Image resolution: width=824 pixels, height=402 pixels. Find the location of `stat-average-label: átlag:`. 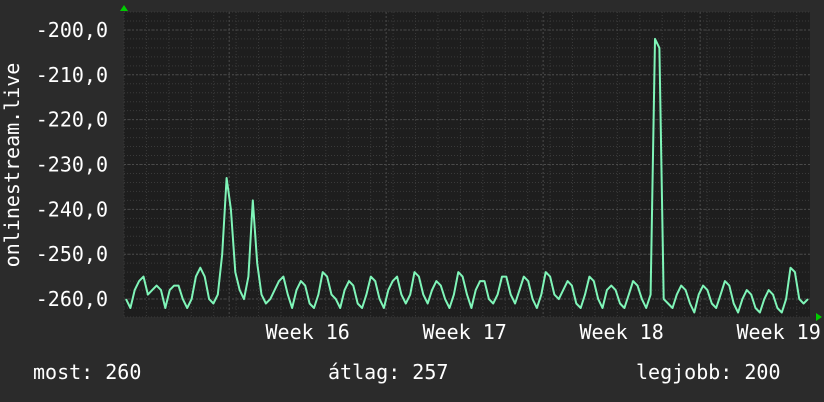

stat-average-label: átlag: is located at coordinates (364, 372).